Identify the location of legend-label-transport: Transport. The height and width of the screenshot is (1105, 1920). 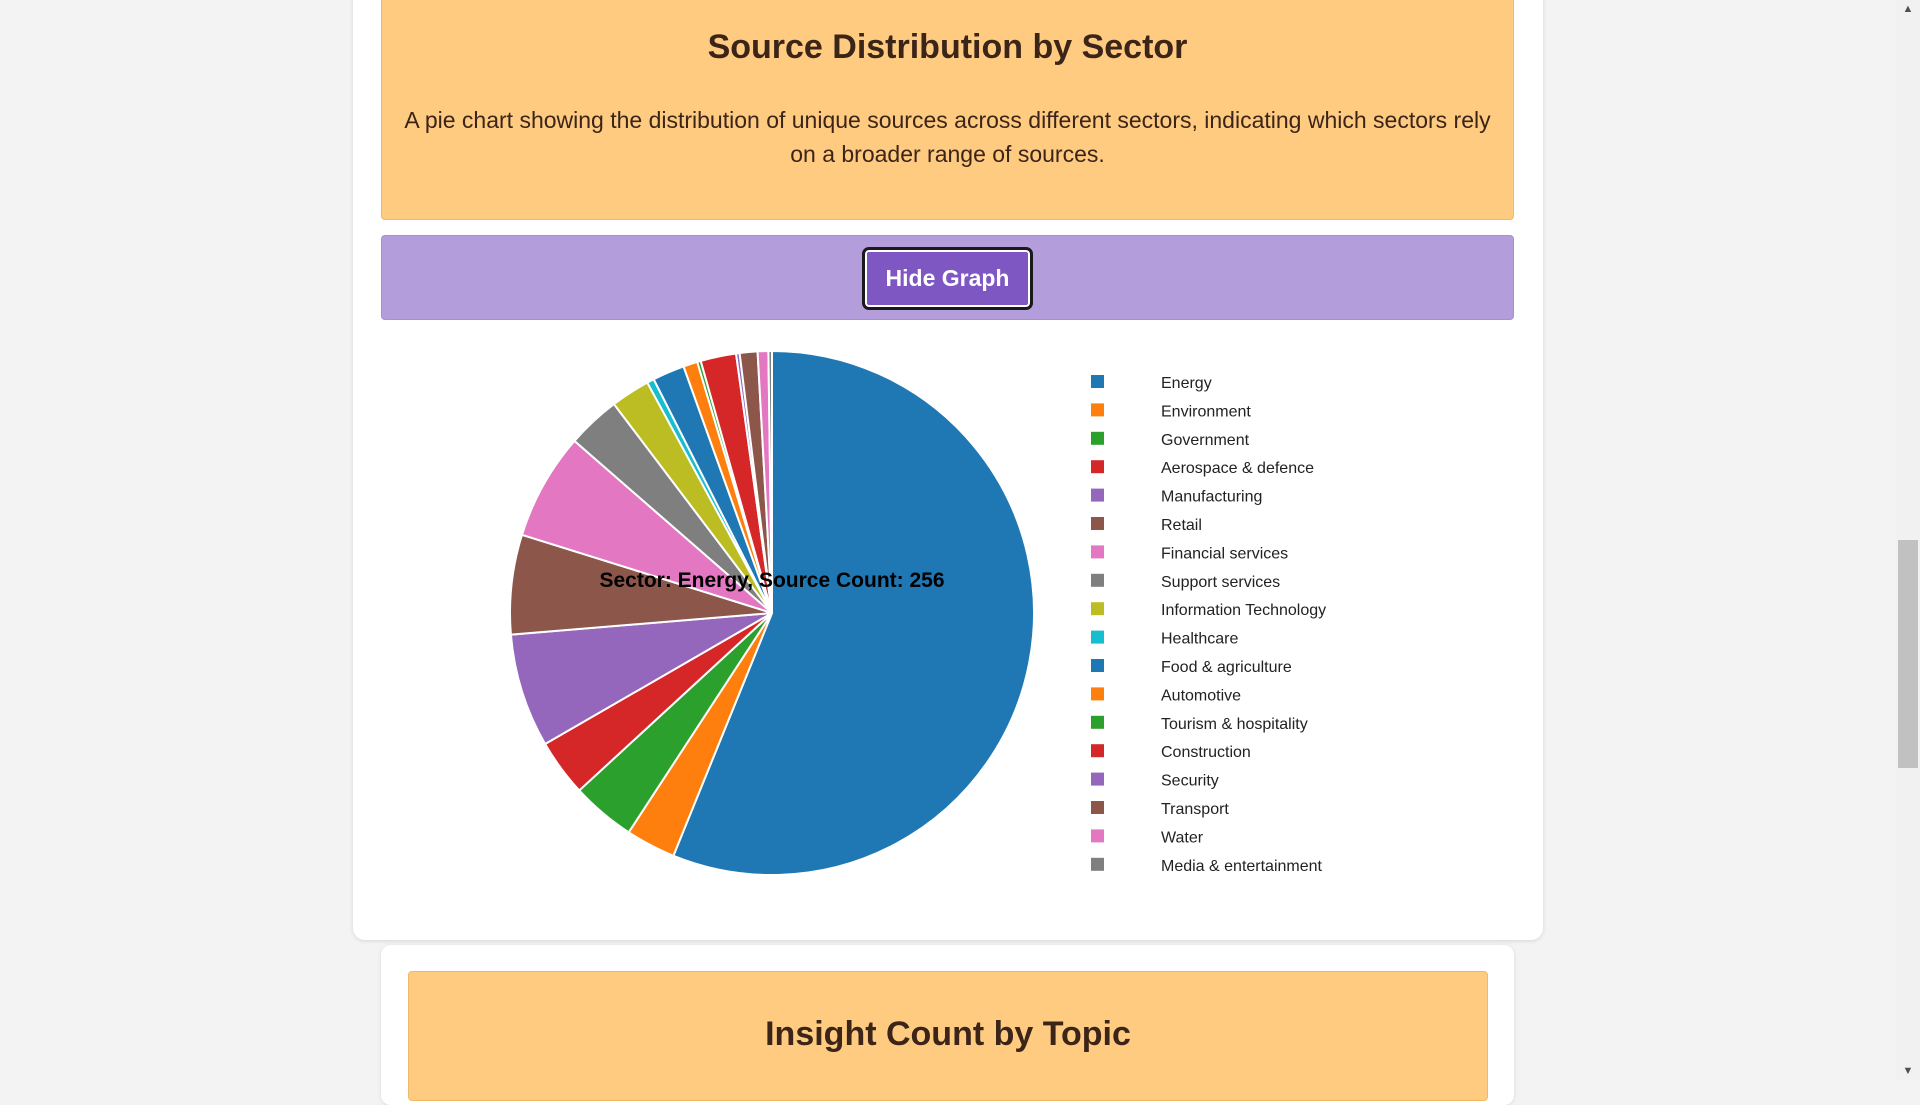
(1195, 809).